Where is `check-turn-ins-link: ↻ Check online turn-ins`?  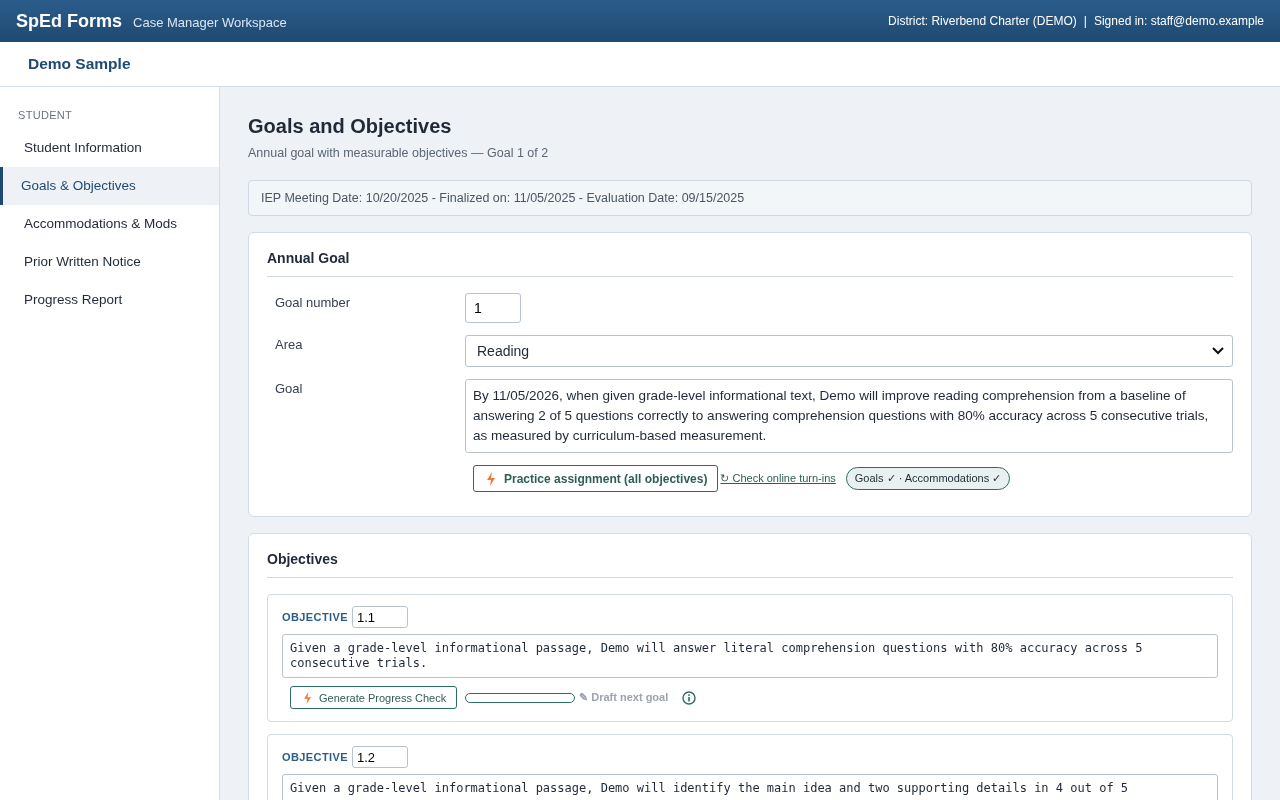
check-turn-ins-link: ↻ Check online turn-ins is located at coordinates (778, 478).